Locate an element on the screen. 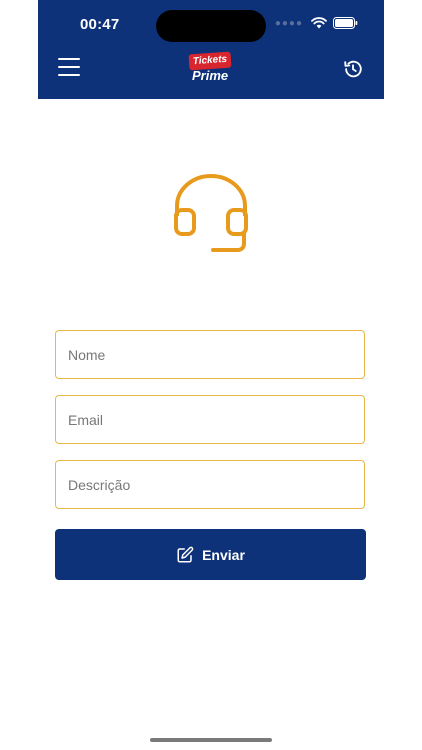 Image resolution: width=422 pixels, height=750 pixels. email-field is located at coordinates (210, 419).